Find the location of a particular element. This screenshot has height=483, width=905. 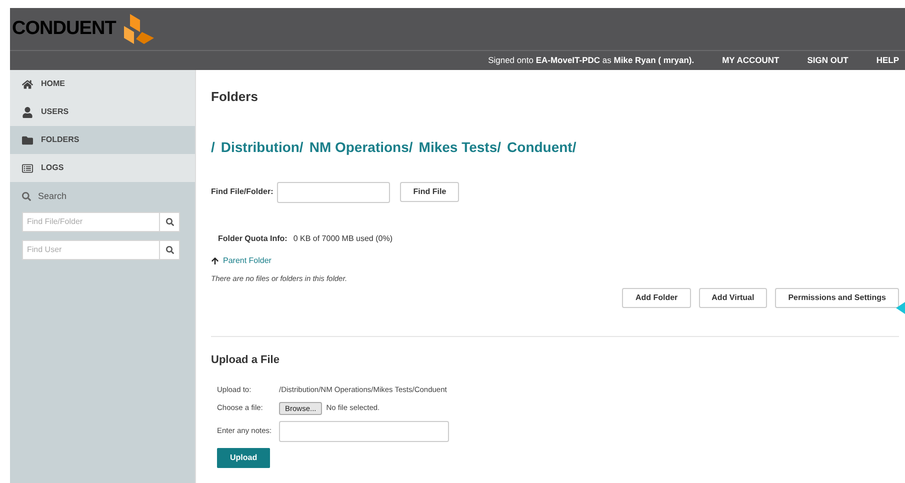

breadcrumb-link: NM Operations/ is located at coordinates (361, 147).